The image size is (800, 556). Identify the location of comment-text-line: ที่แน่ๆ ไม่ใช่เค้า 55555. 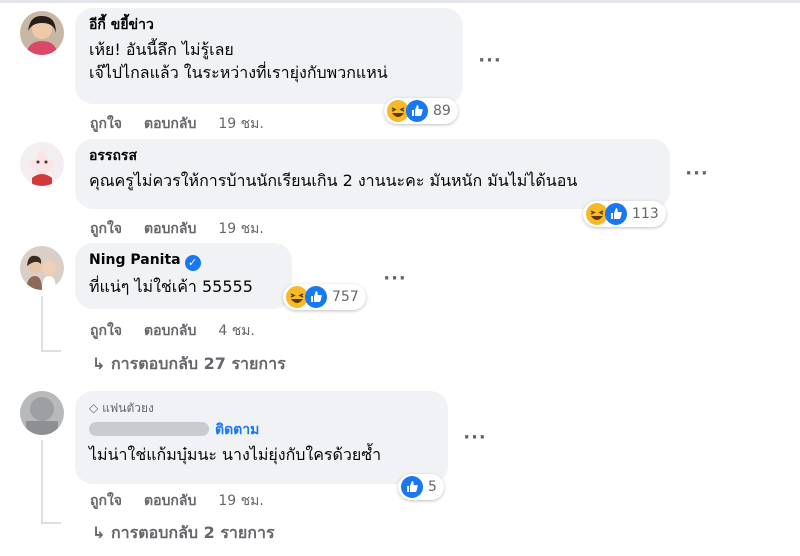
(171, 286).